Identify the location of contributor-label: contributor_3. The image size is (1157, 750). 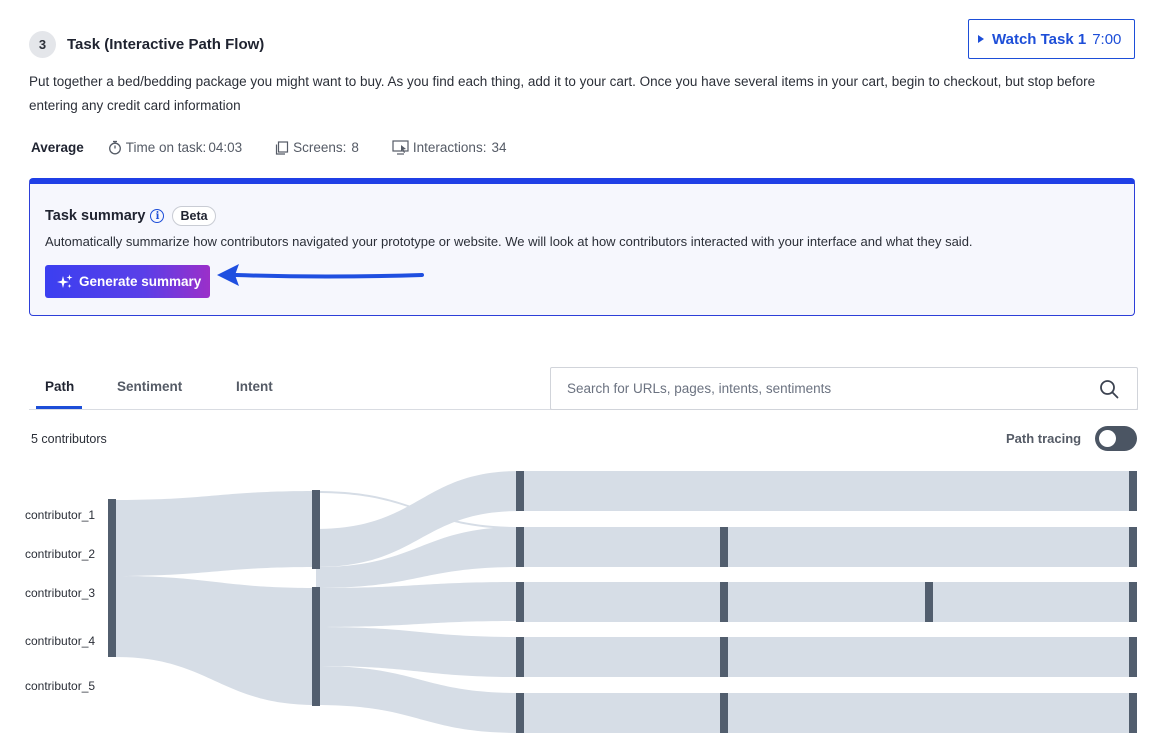
(60, 593).